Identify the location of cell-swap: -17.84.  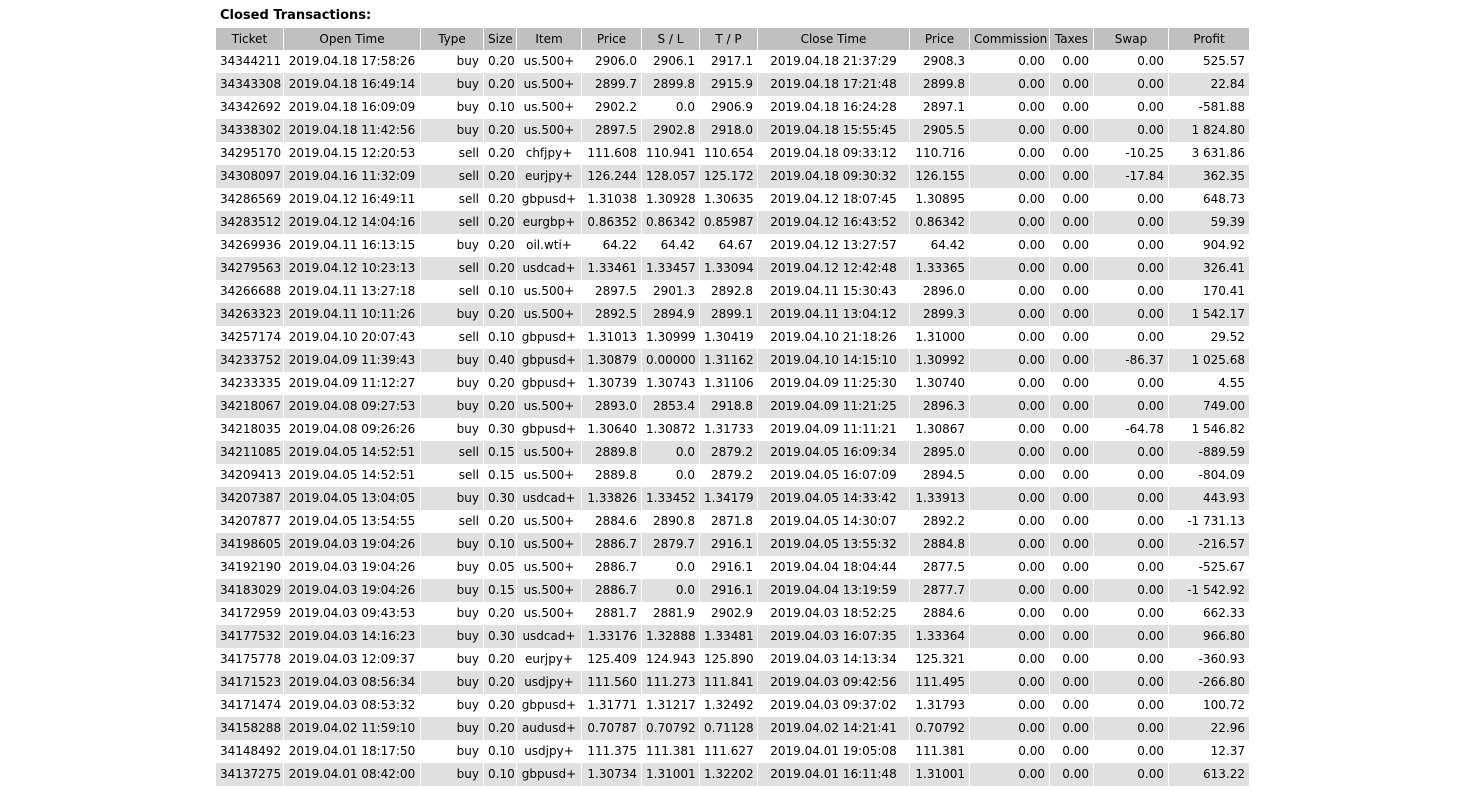
(1131, 176).